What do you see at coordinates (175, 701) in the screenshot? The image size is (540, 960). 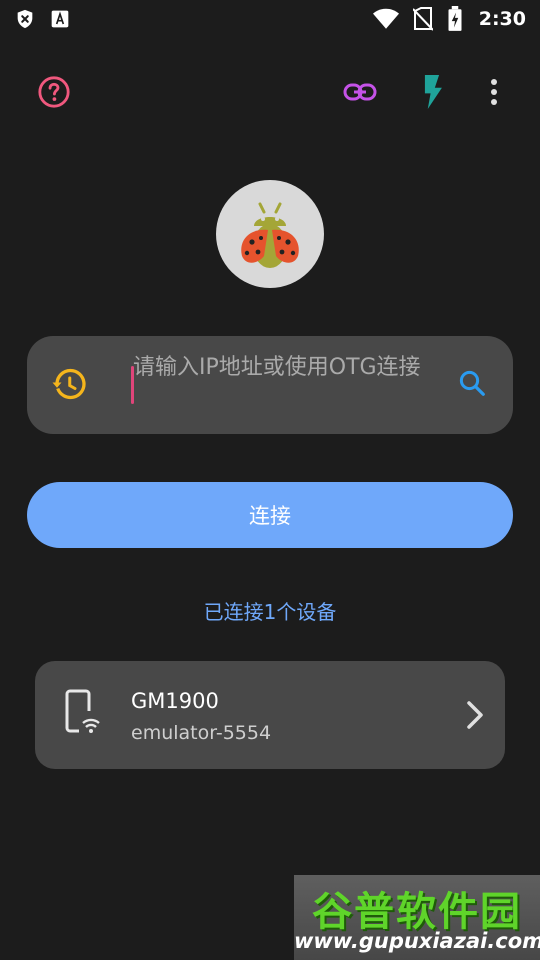 I see `device-name: GM1900` at bounding box center [175, 701].